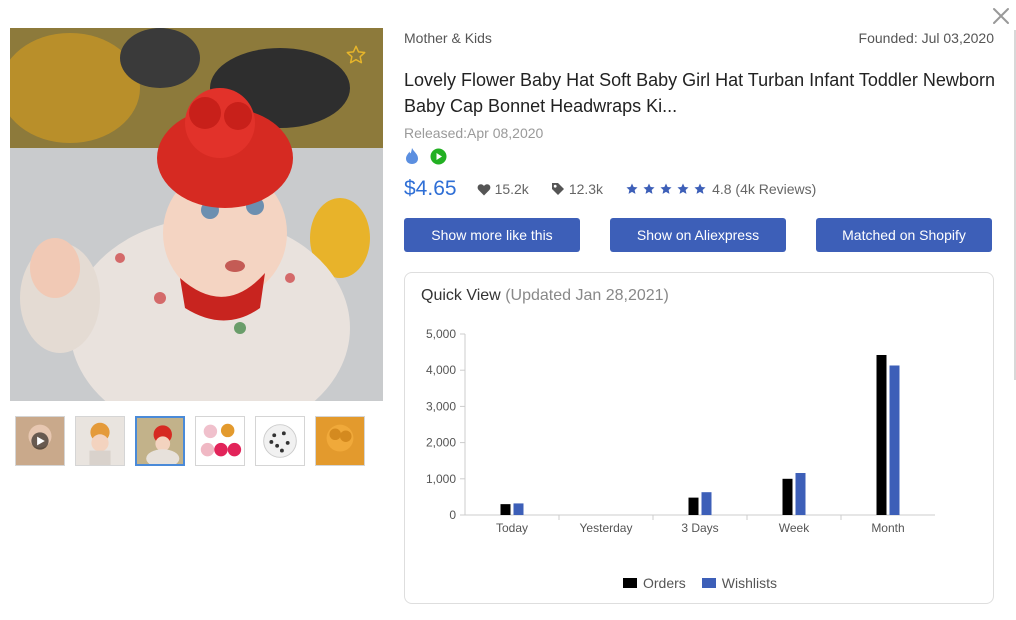 Image resolution: width=1016 pixels, height=620 pixels. I want to click on price: $4.65, so click(430, 188).